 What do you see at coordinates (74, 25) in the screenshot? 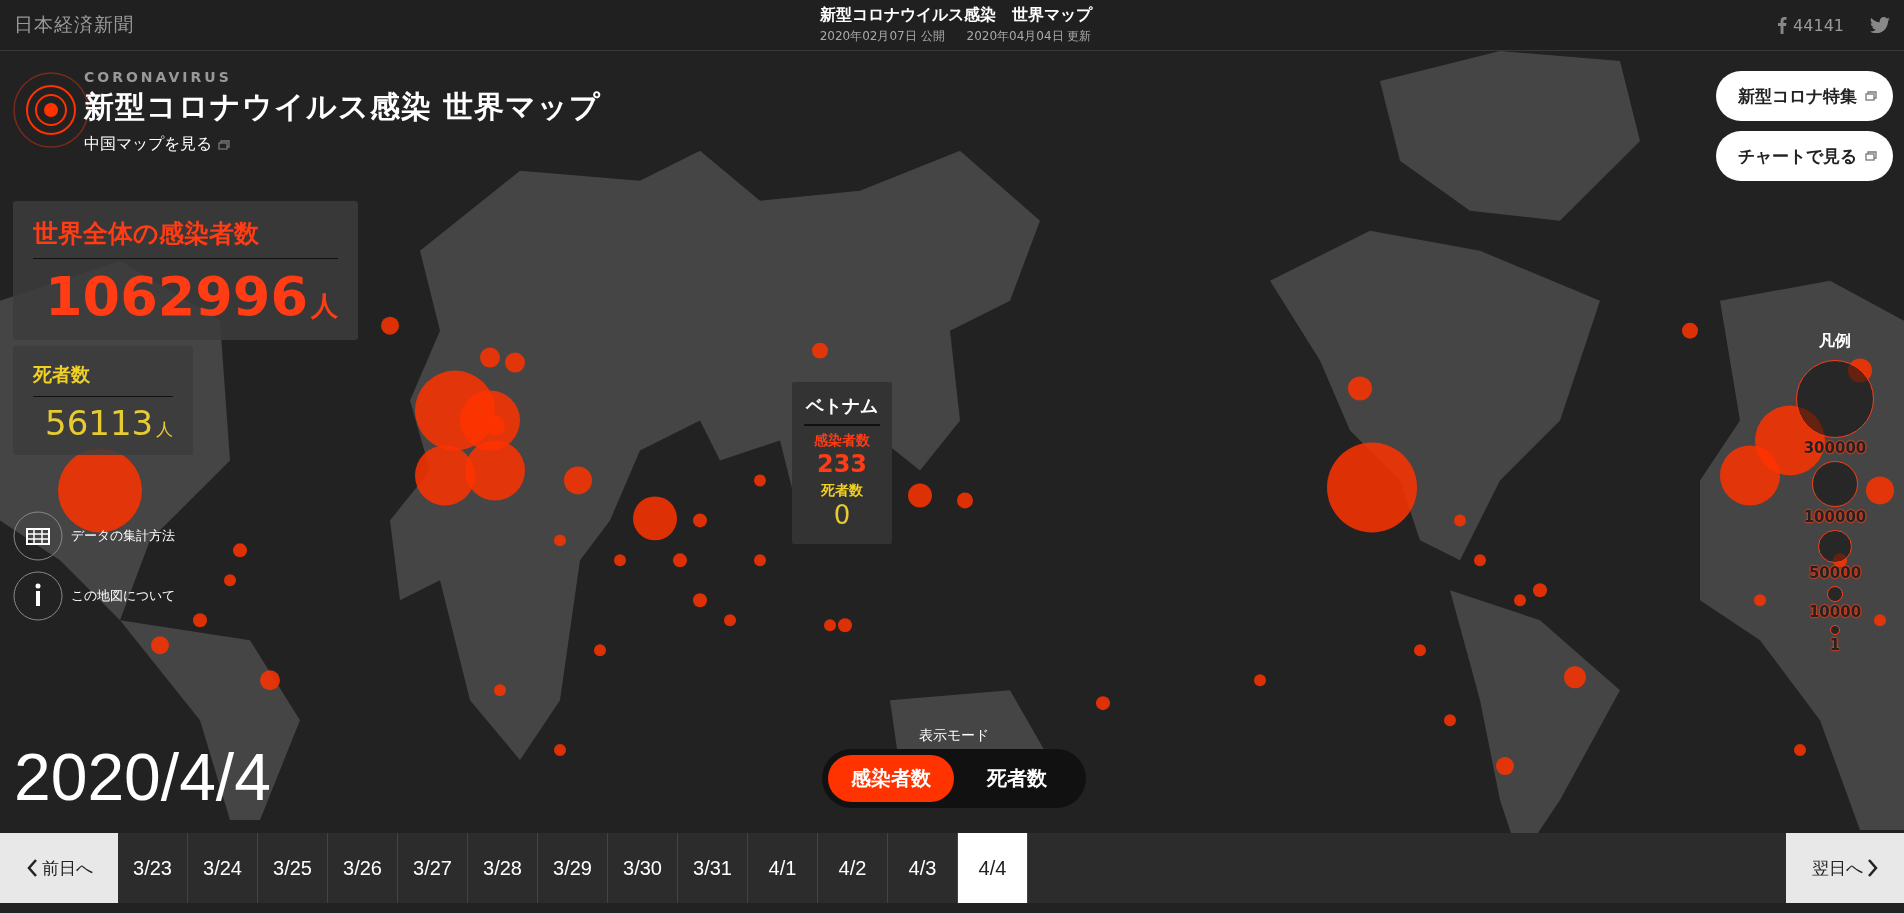
I see `site-logo: 日本経済新聞` at bounding box center [74, 25].